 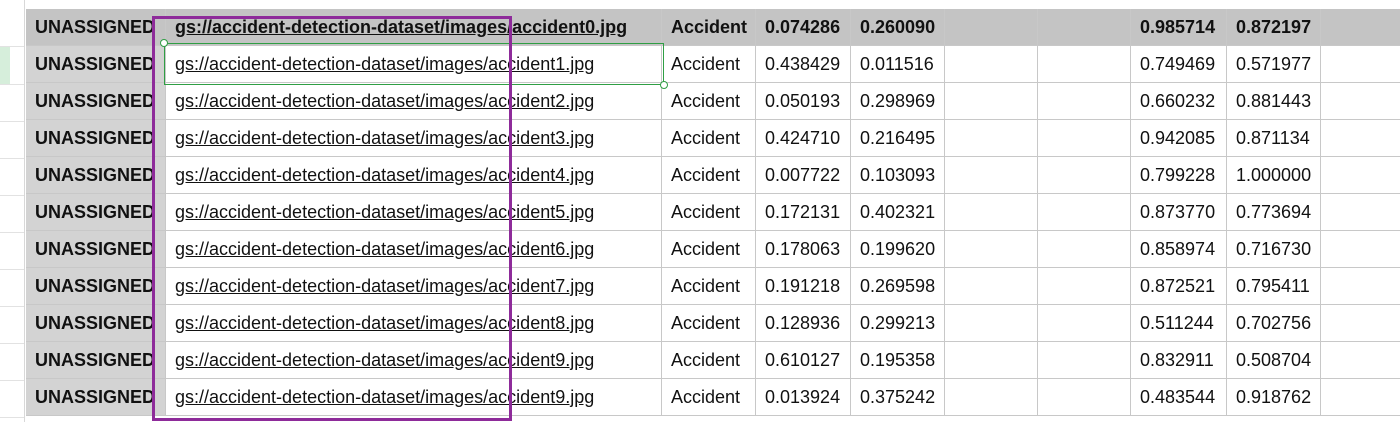 I want to click on cell-value: 0.402321, so click(x=898, y=212).